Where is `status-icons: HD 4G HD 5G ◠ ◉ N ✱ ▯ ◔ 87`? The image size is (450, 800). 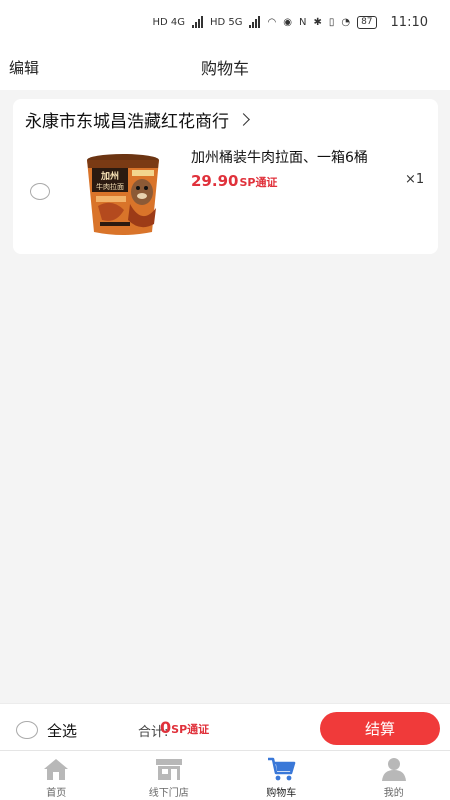
status-icons: HD 4G HD 5G ◠ ◉ N ✱ ▯ ◔ 87 is located at coordinates (264, 22).